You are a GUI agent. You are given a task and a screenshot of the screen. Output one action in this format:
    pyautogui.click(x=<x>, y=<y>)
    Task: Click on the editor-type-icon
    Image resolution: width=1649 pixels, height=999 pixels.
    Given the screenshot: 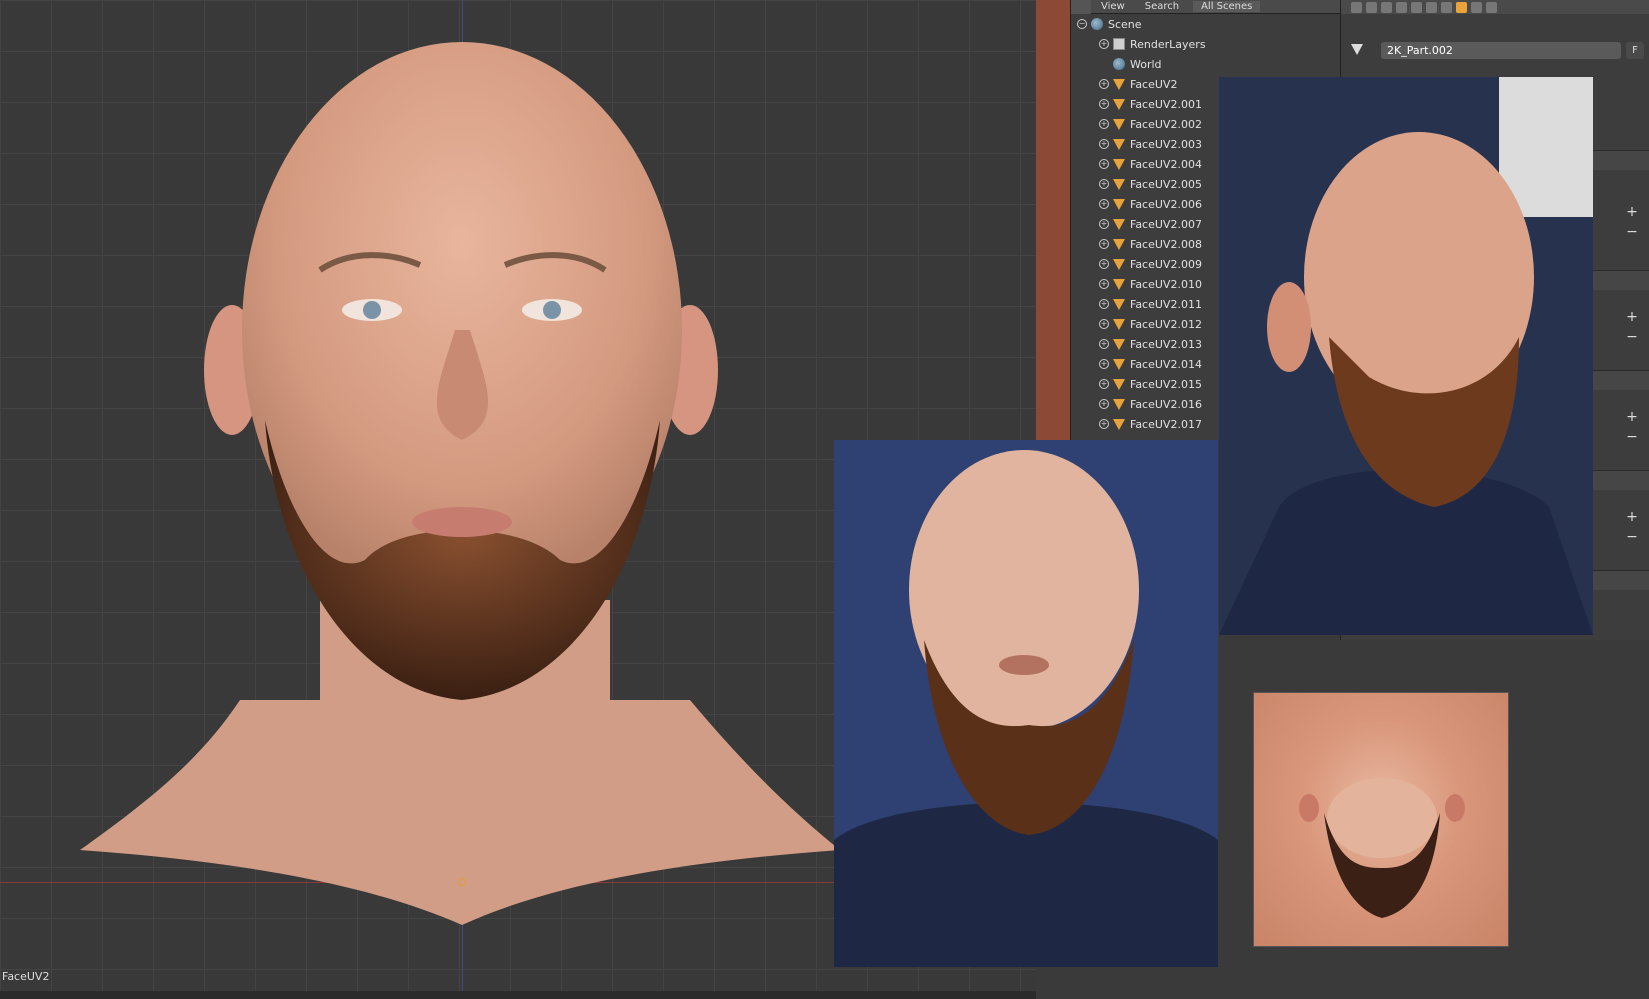 What is the action you would take?
    pyautogui.click(x=1081, y=7)
    